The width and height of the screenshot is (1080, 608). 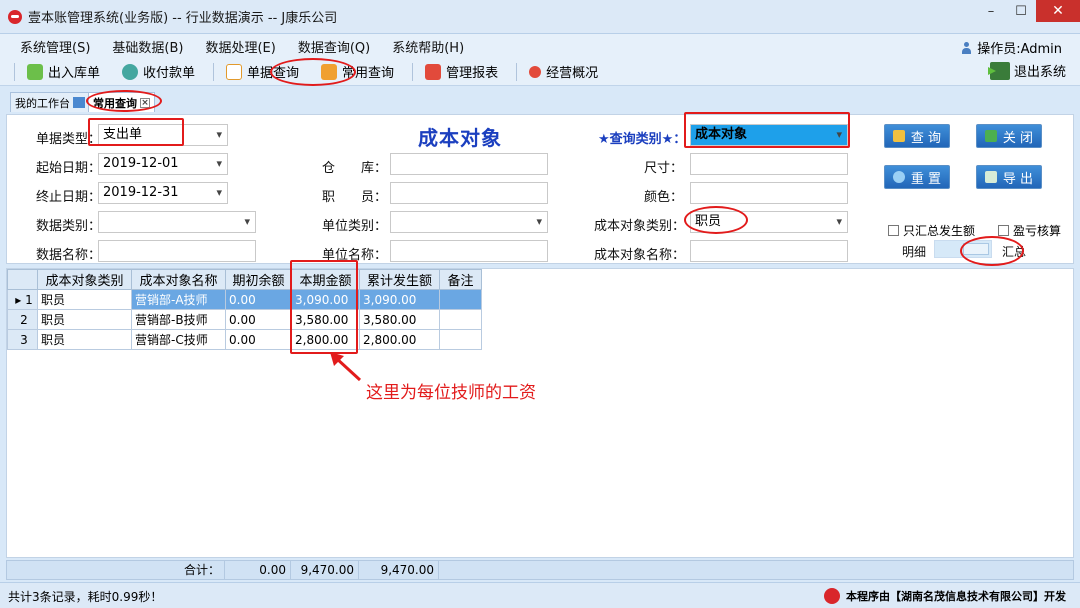 What do you see at coordinates (35, 71) in the screenshot?
I see `stock-doc-icon` at bounding box center [35, 71].